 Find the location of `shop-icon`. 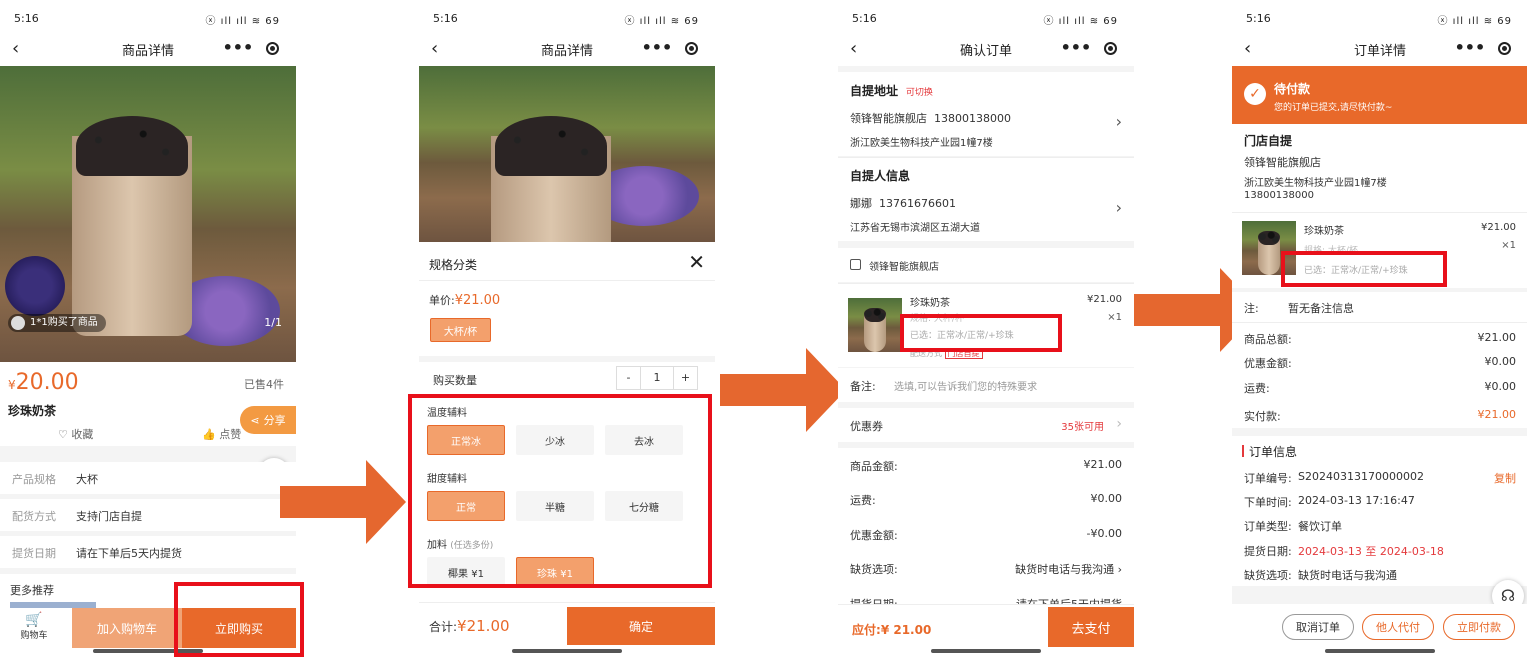

shop-icon is located at coordinates (855, 264).